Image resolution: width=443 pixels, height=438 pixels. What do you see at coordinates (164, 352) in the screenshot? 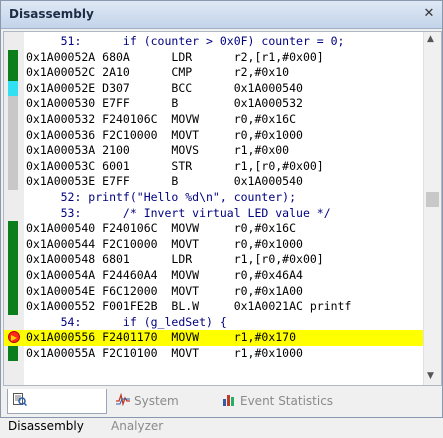
I see `line-text: 0x1A00055A F2C10100 MOVT r1,#0x1000` at bounding box center [164, 352].